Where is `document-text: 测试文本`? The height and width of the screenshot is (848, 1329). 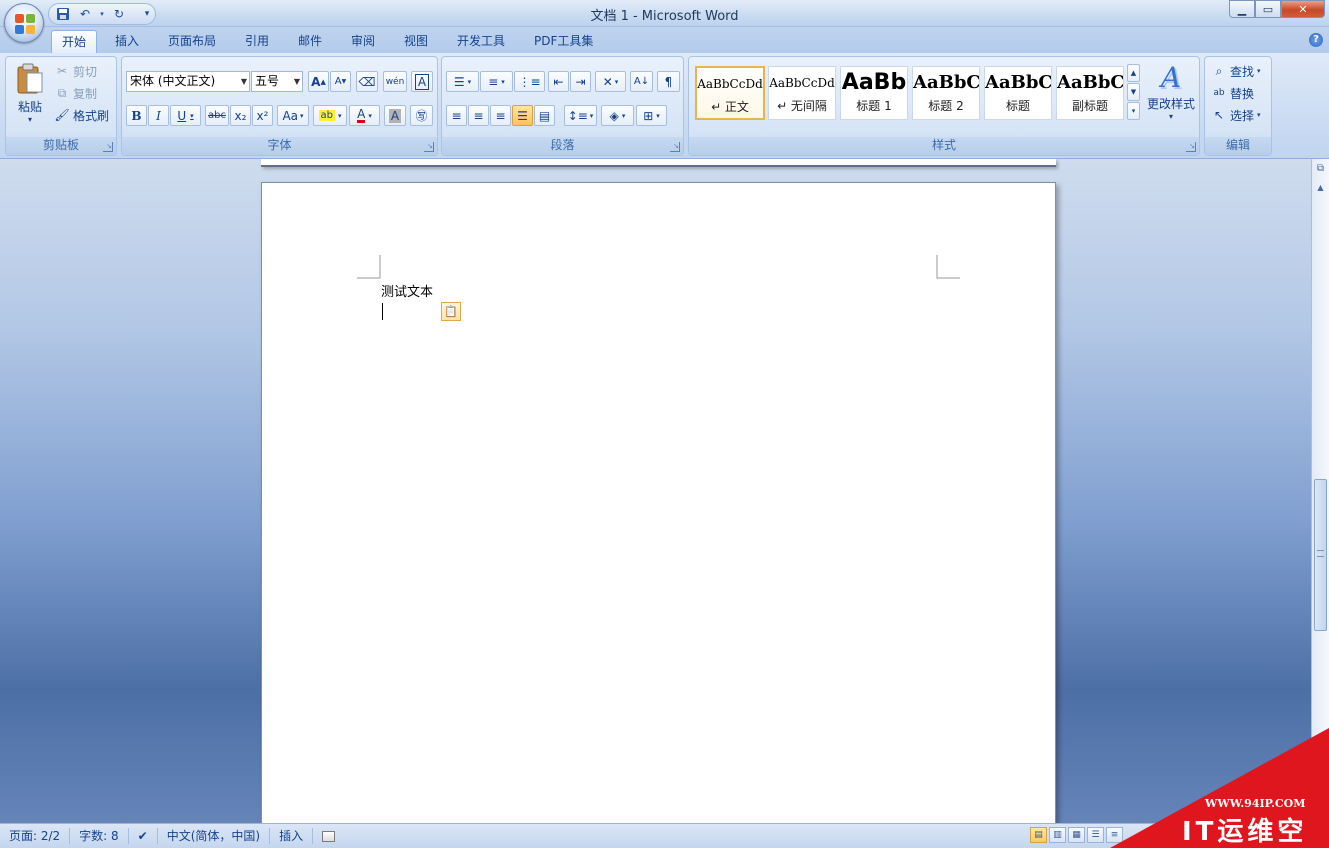 document-text: 测试文本 is located at coordinates (407, 290).